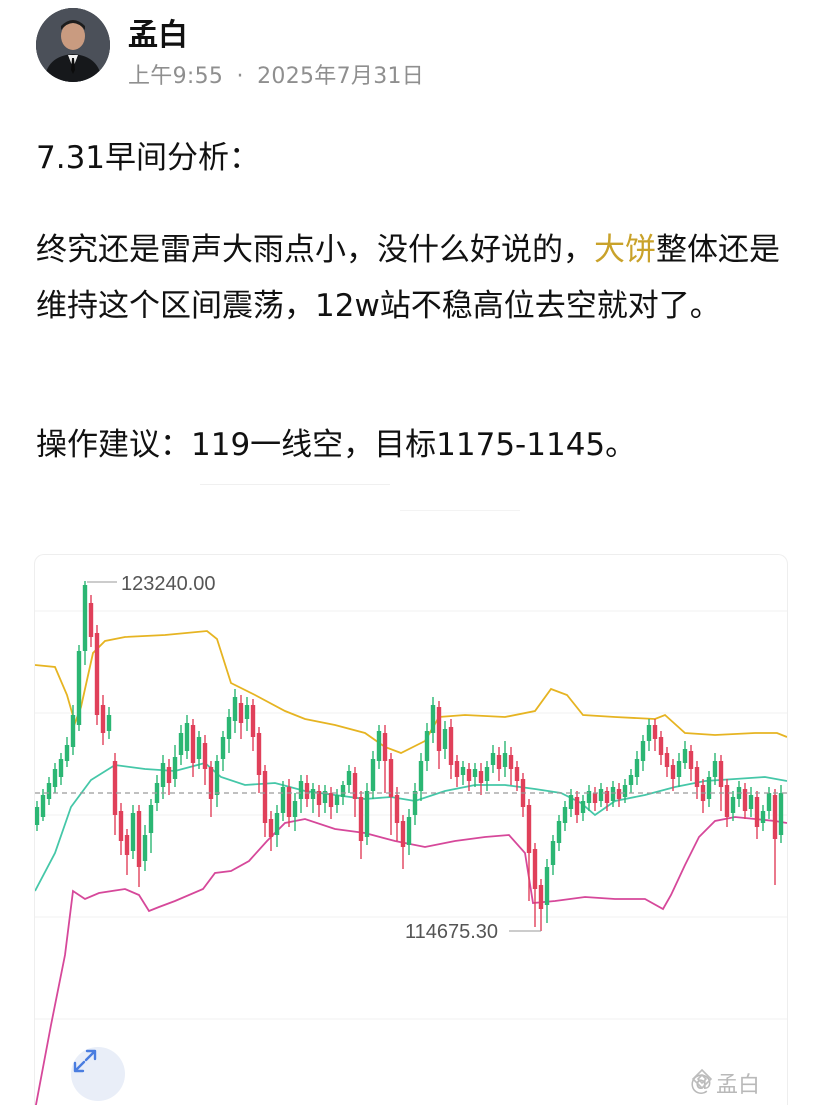 Image resolution: width=828 pixels, height=1105 pixels. What do you see at coordinates (411, 692) in the screenshot?
I see `upper-band-line` at bounding box center [411, 692].